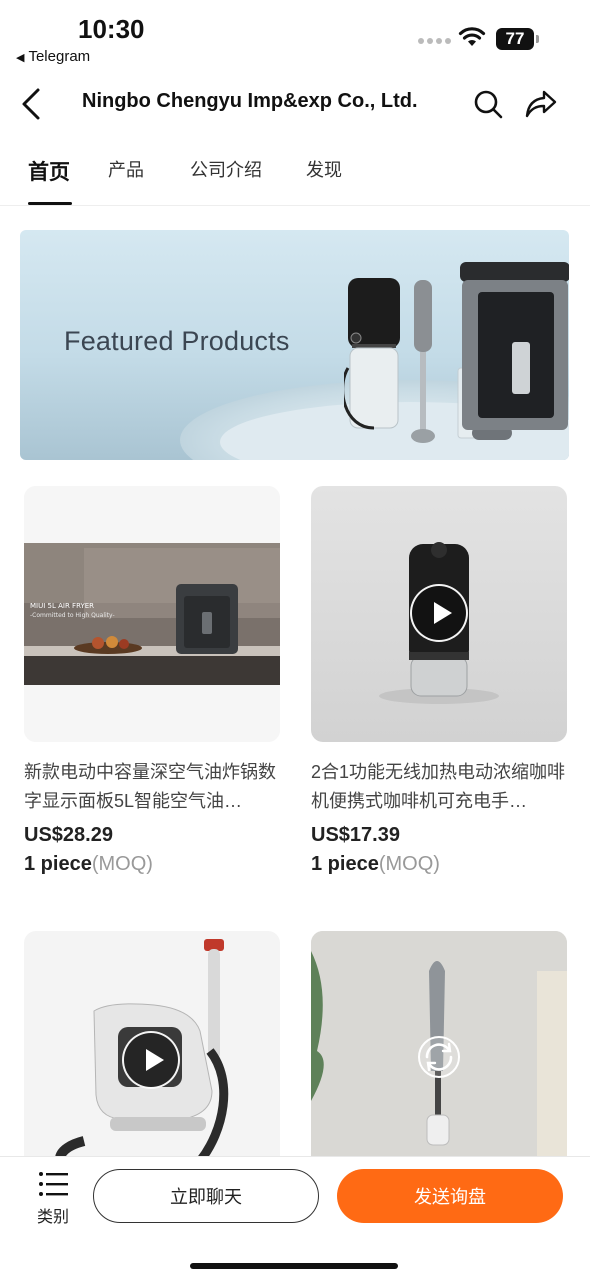  I want to click on store-title: Ningbo Chengyu Imp&exp Co., Ltd., so click(250, 101).